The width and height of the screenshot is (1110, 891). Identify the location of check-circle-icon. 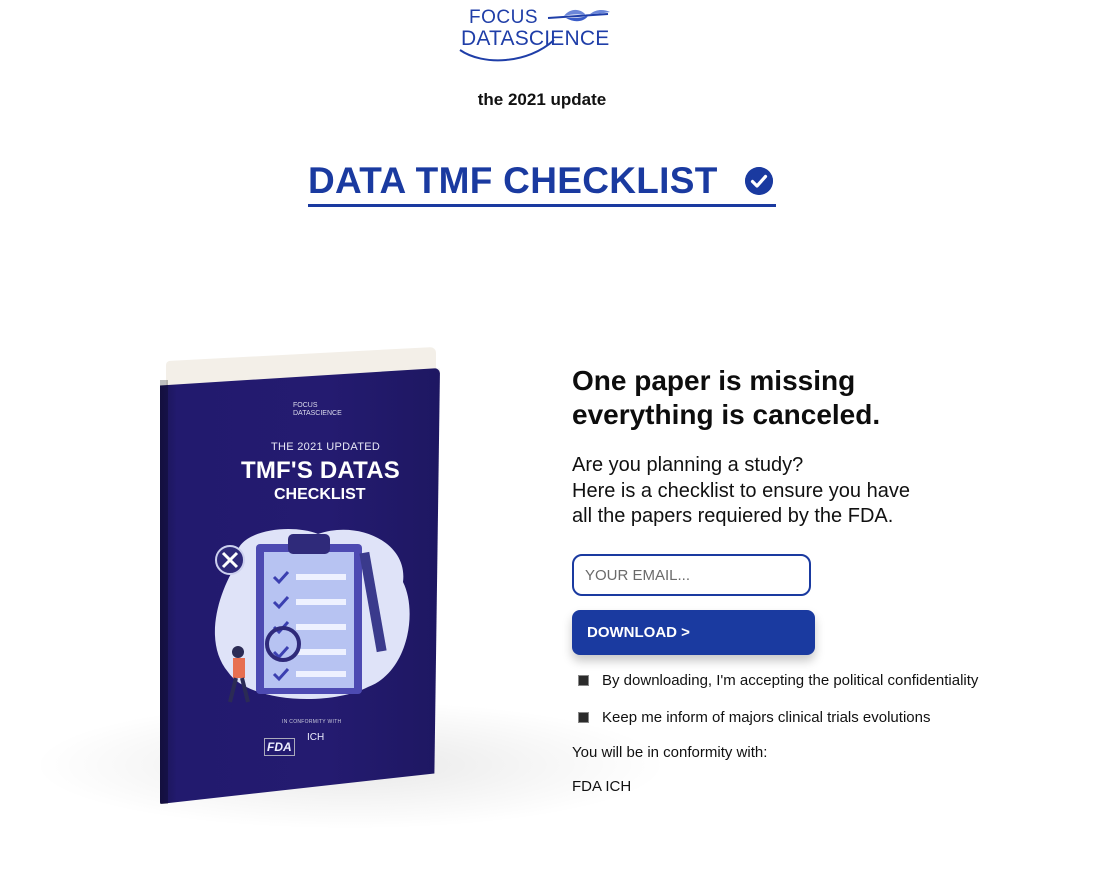
(759, 181).